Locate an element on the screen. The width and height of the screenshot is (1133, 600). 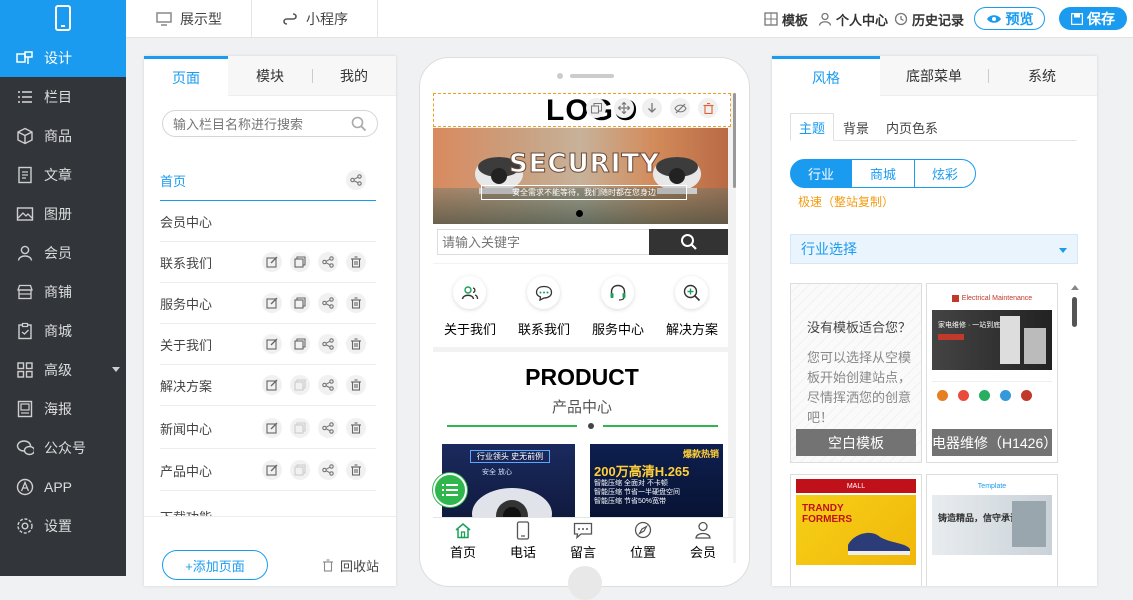
sidebar-item-settings: 设置 is located at coordinates (63, 525).